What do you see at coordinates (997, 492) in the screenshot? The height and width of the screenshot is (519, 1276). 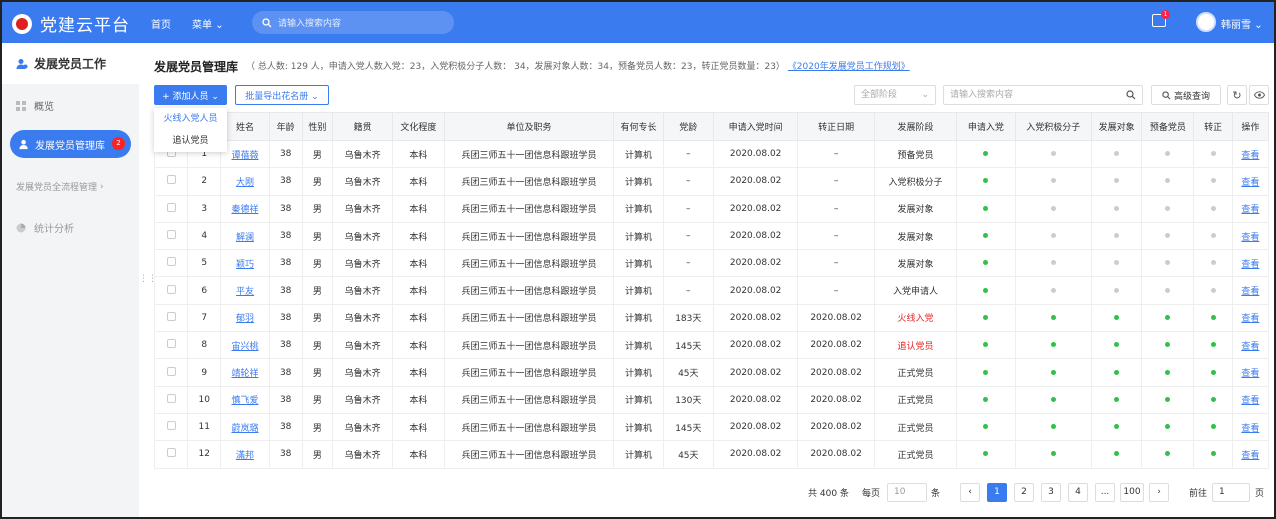 I see `page-button-1: 1` at bounding box center [997, 492].